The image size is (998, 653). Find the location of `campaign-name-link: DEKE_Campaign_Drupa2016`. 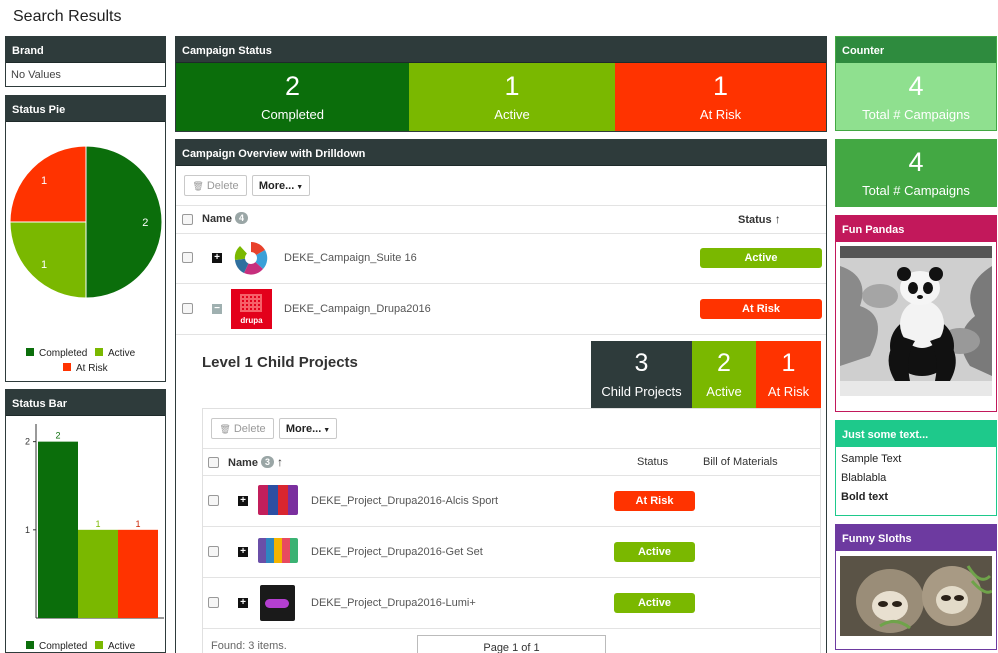

campaign-name-link: DEKE_Campaign_Drupa2016 is located at coordinates (357, 309).